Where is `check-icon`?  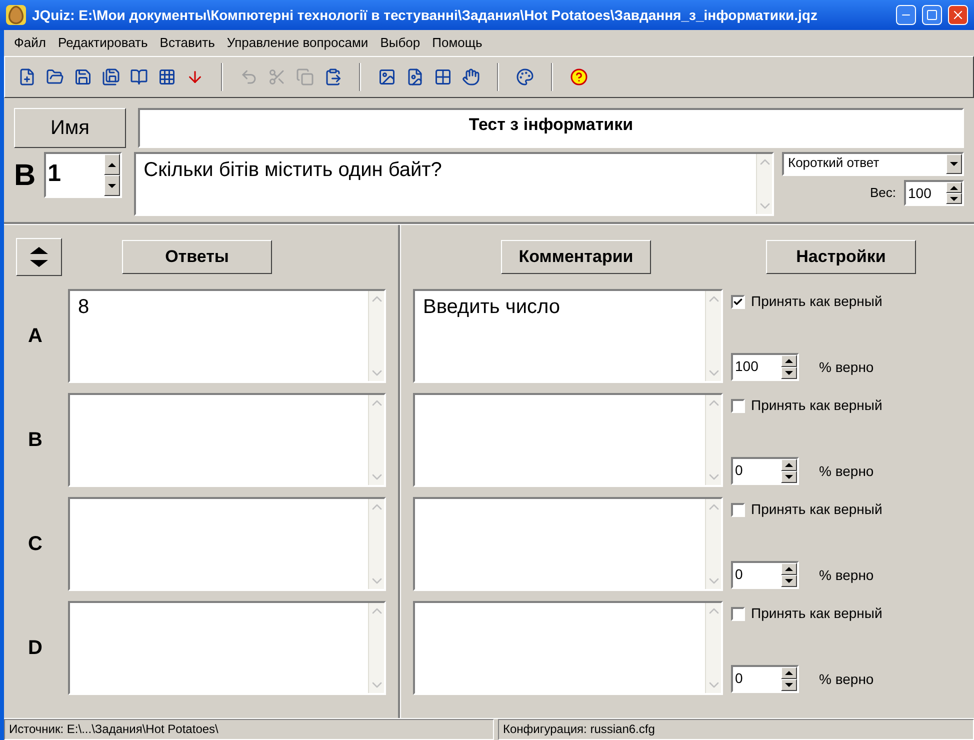
check-icon is located at coordinates (738, 302).